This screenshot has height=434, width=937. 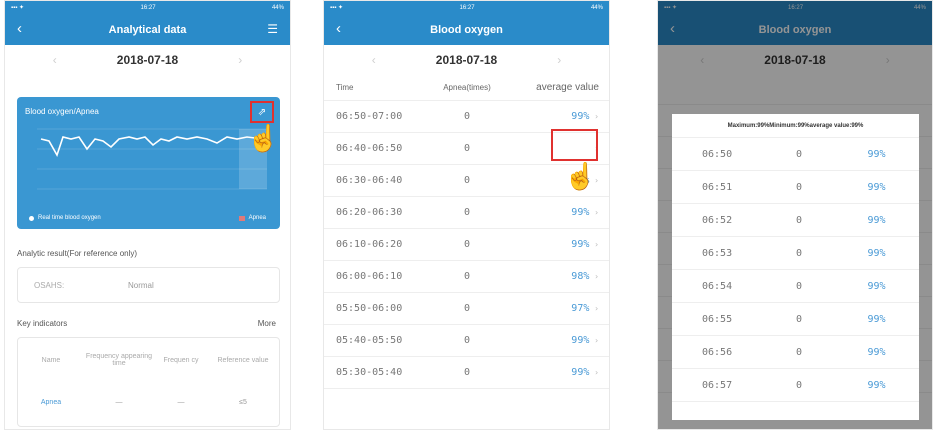 I want to click on popup-row: 06:52 0 99%, so click(x=795, y=220).